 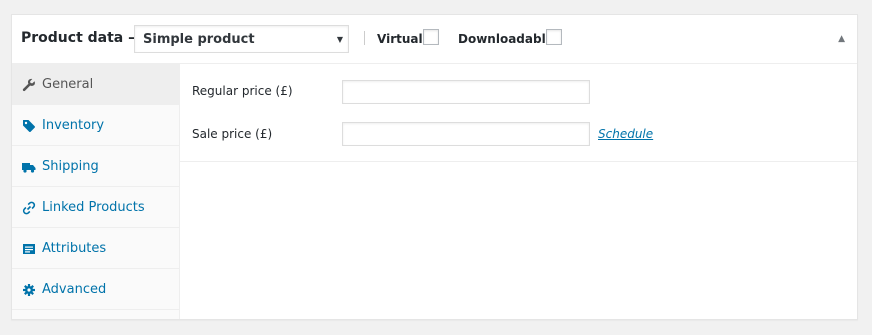 I want to click on chevron-down-icon: ▼, so click(x=339, y=39).